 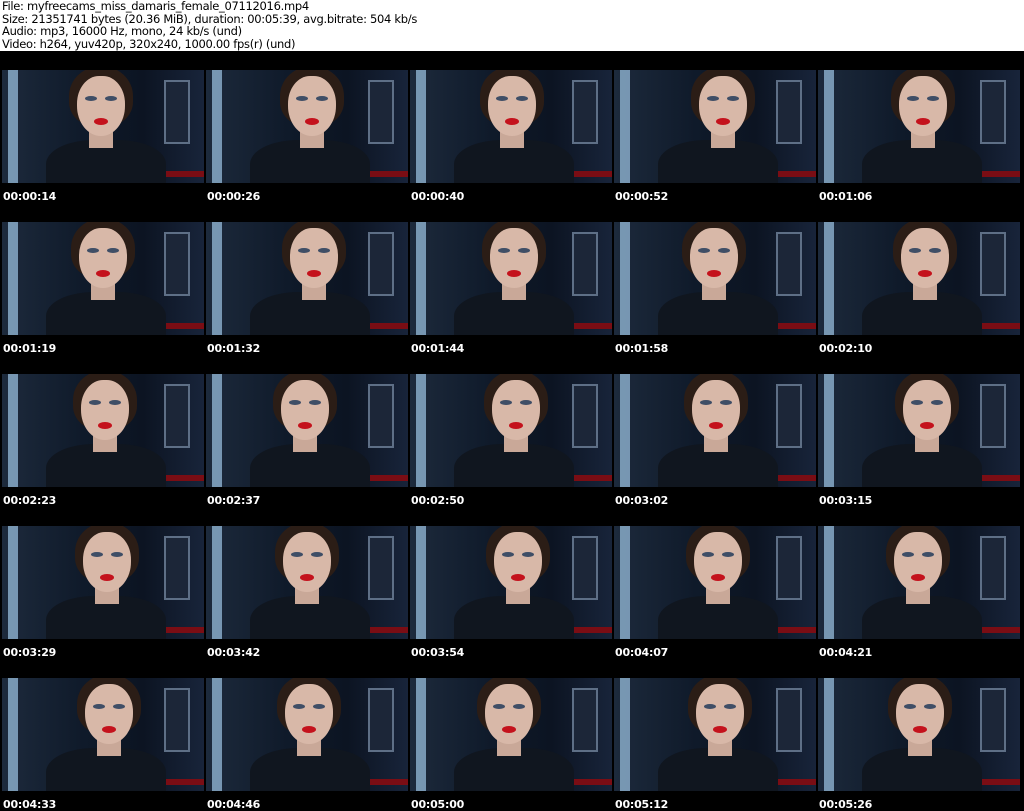 I want to click on thumbnail: 00:00:14, so click(x=103, y=127).